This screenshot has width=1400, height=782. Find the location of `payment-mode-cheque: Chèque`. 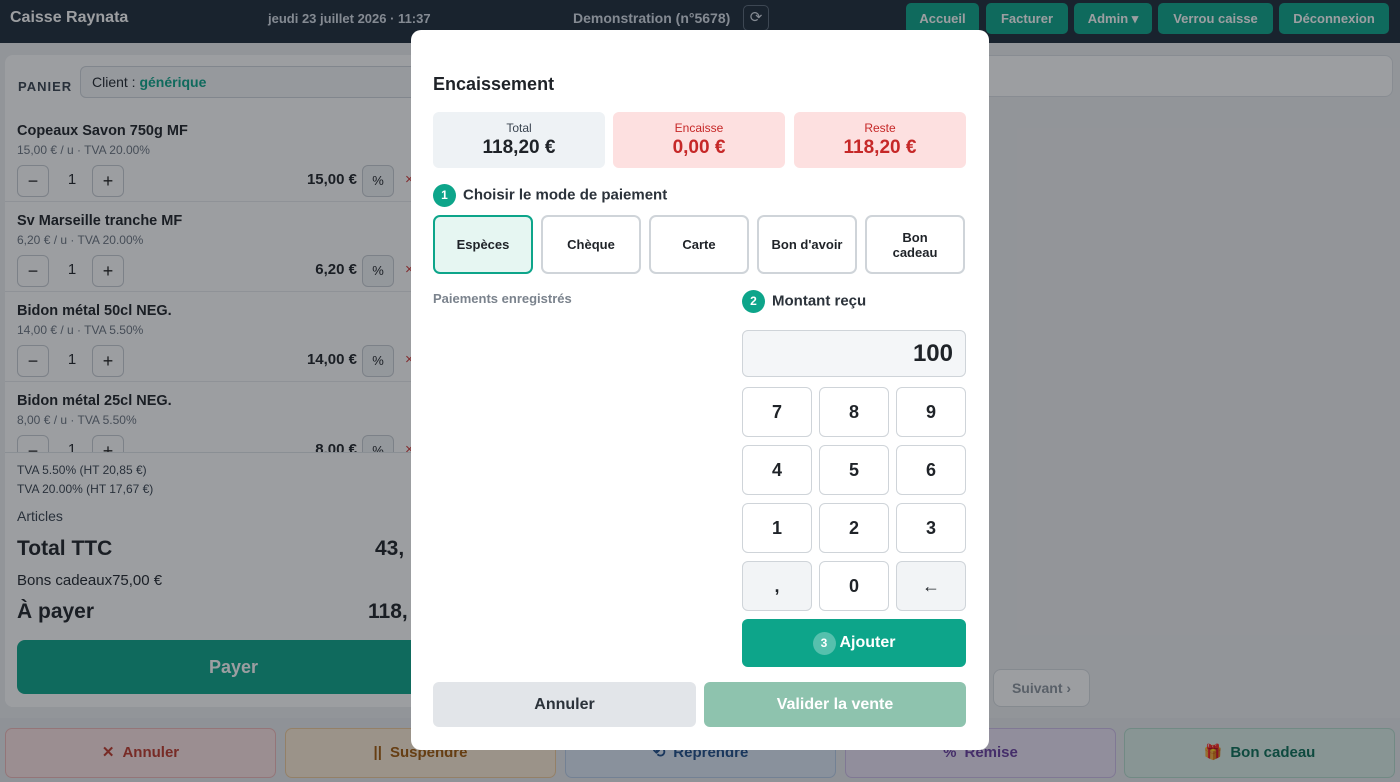

payment-mode-cheque: Chèque is located at coordinates (591, 244).